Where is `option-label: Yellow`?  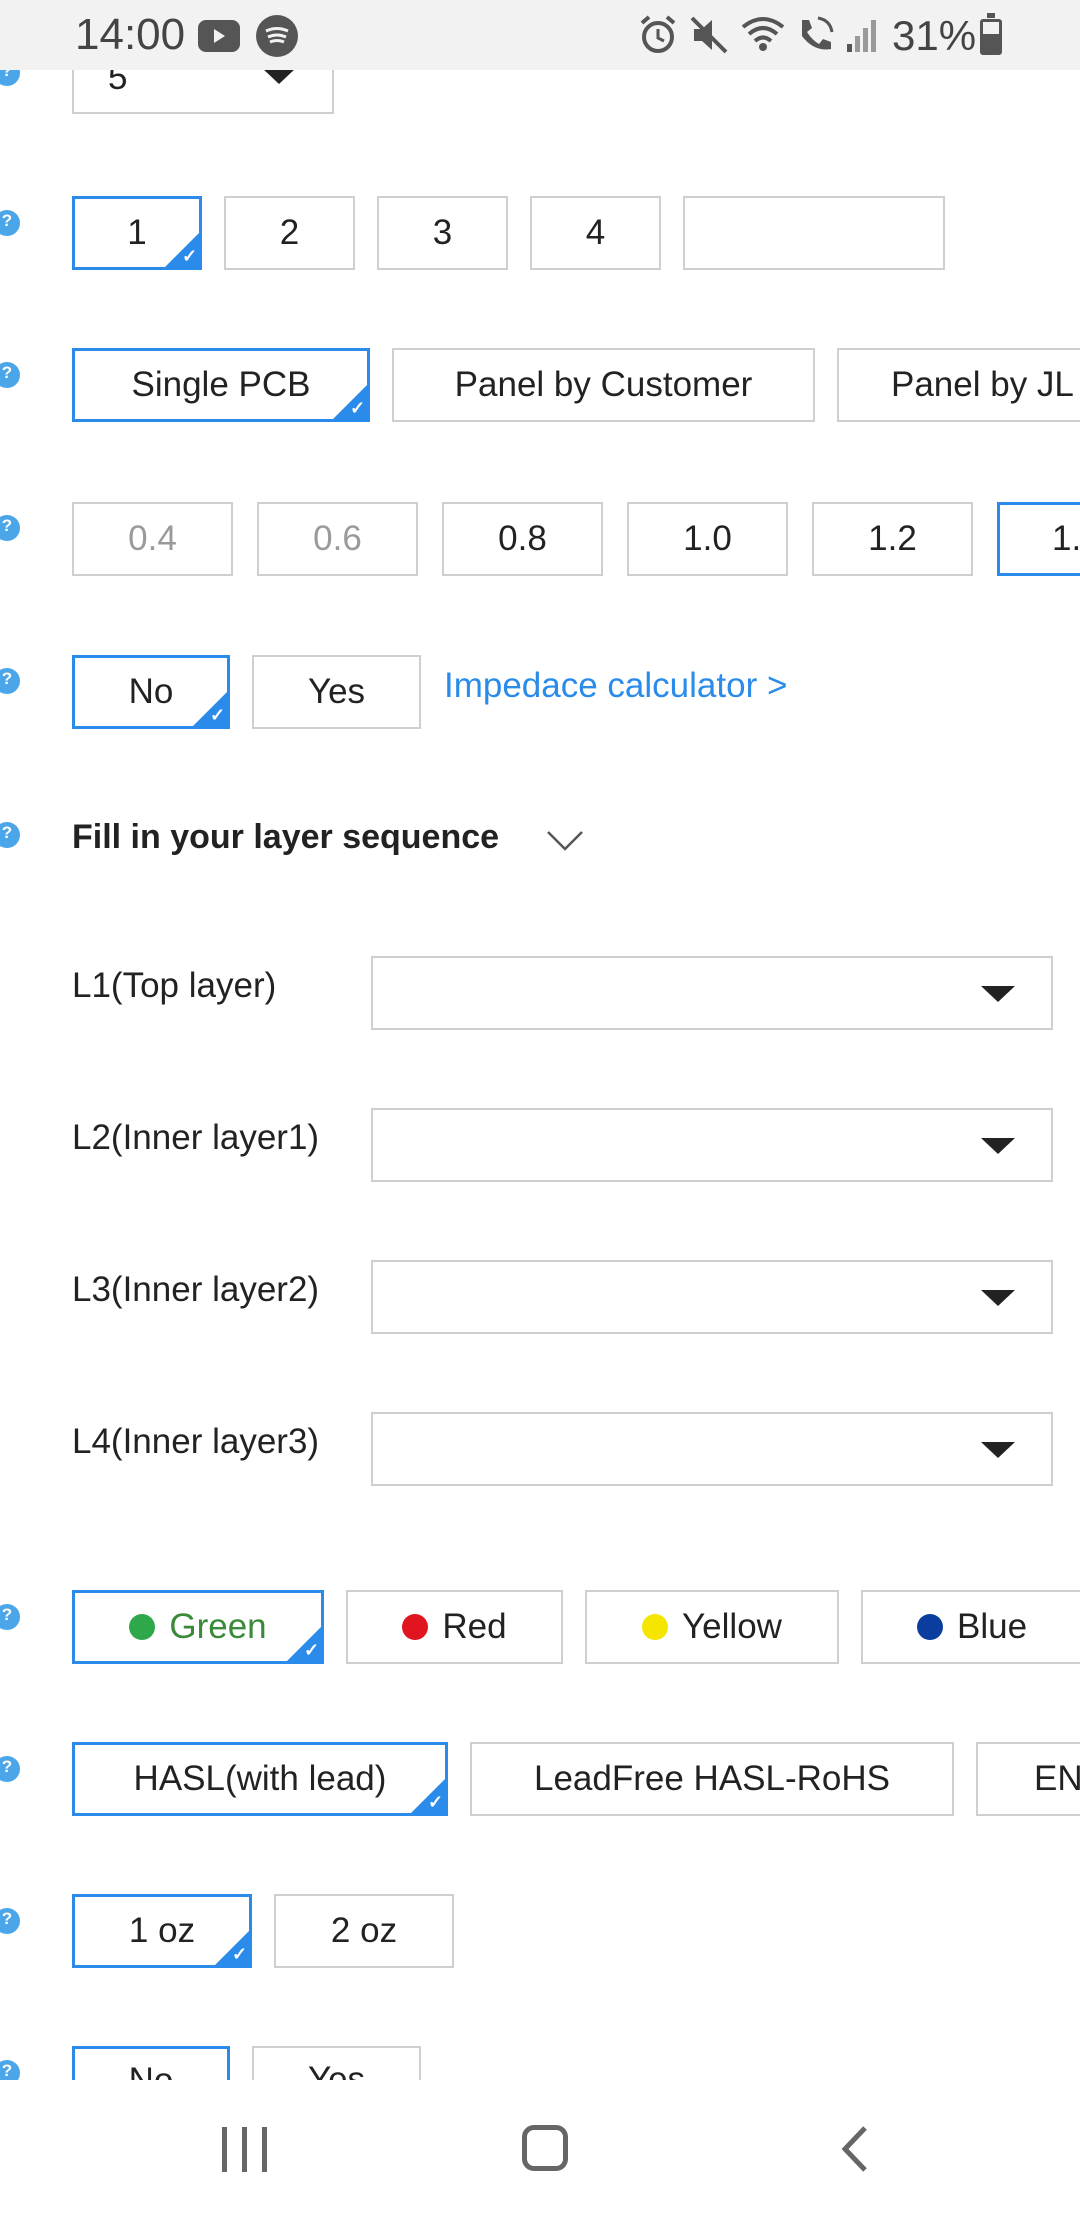
option-label: Yellow is located at coordinates (732, 1626).